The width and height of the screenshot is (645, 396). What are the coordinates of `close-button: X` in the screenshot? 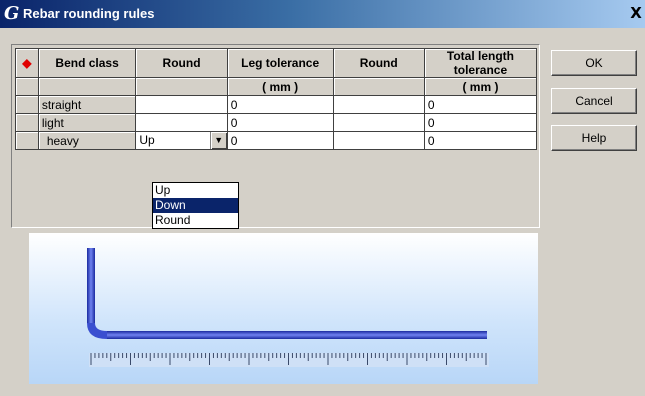 It's located at (636, 13).